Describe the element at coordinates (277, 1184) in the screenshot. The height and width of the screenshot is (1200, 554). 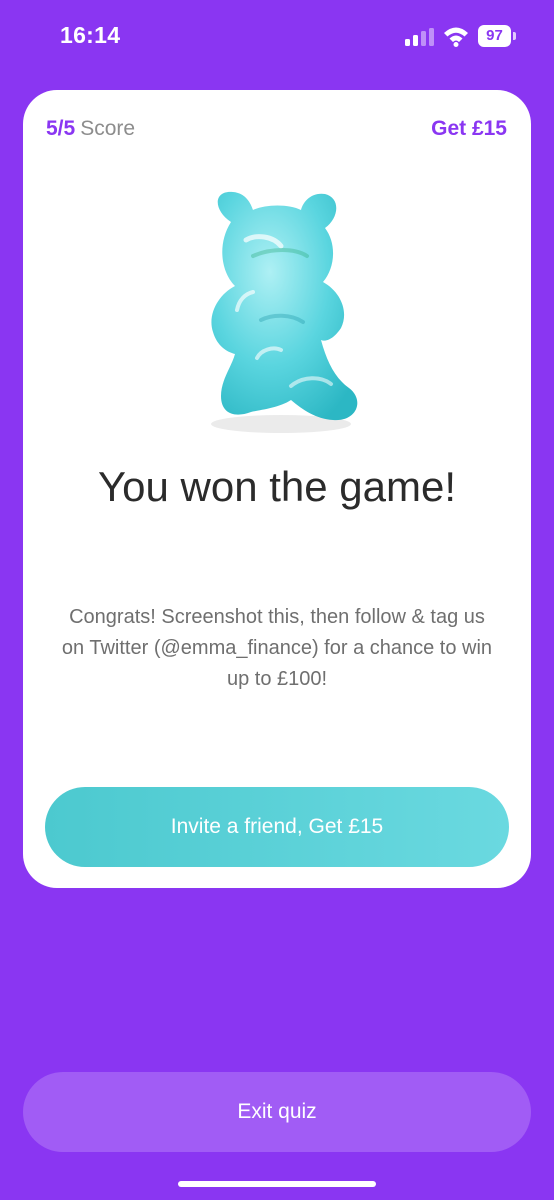
I see `home-indicator` at that location.